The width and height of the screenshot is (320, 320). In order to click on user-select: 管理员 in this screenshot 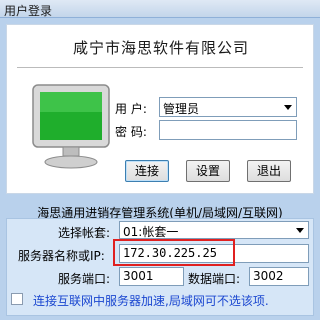, I will do `click(228, 107)`.